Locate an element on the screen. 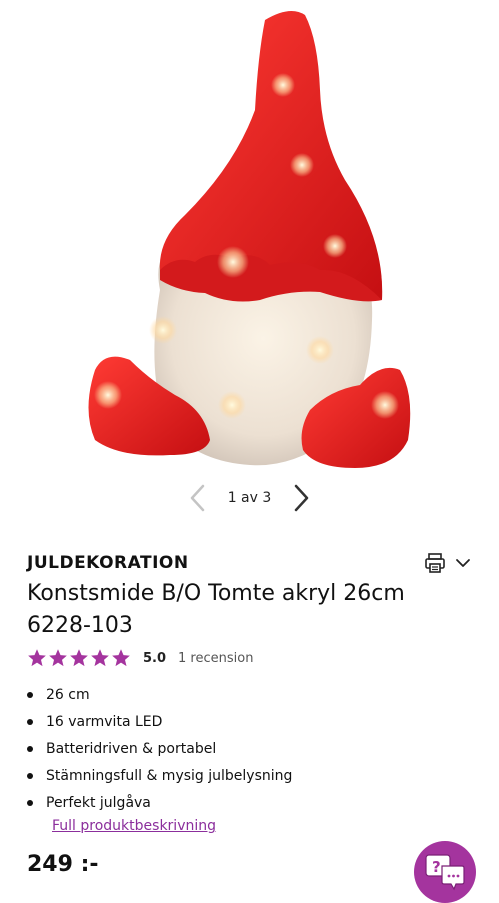  product-rating: 5.0 1 recension is located at coordinates (140, 658).